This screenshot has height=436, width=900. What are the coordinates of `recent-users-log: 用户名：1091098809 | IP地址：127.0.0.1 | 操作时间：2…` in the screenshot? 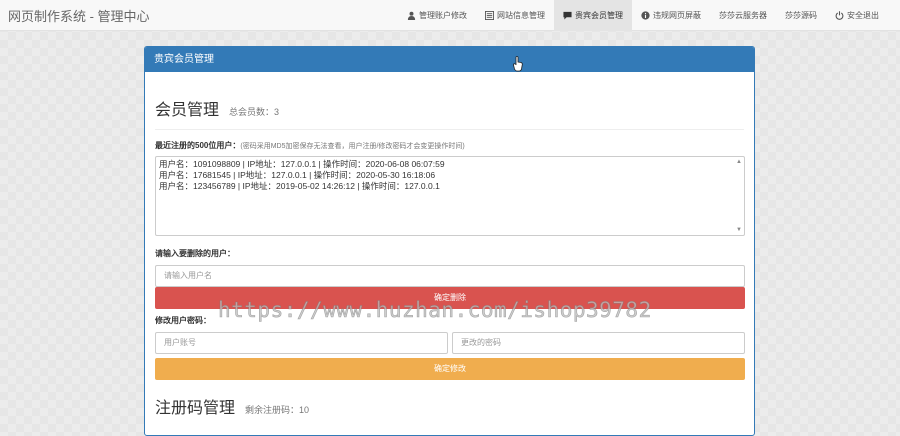 It's located at (450, 196).